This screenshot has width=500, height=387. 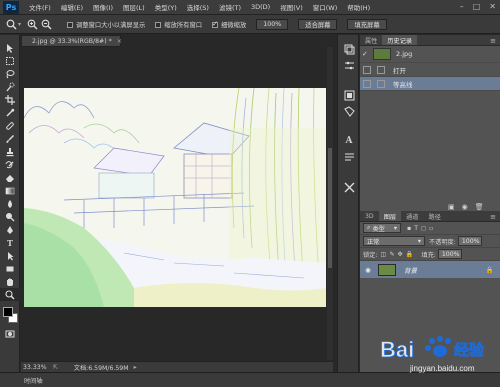 I want to click on quick-select-tool-icon, so click(x=10, y=86).